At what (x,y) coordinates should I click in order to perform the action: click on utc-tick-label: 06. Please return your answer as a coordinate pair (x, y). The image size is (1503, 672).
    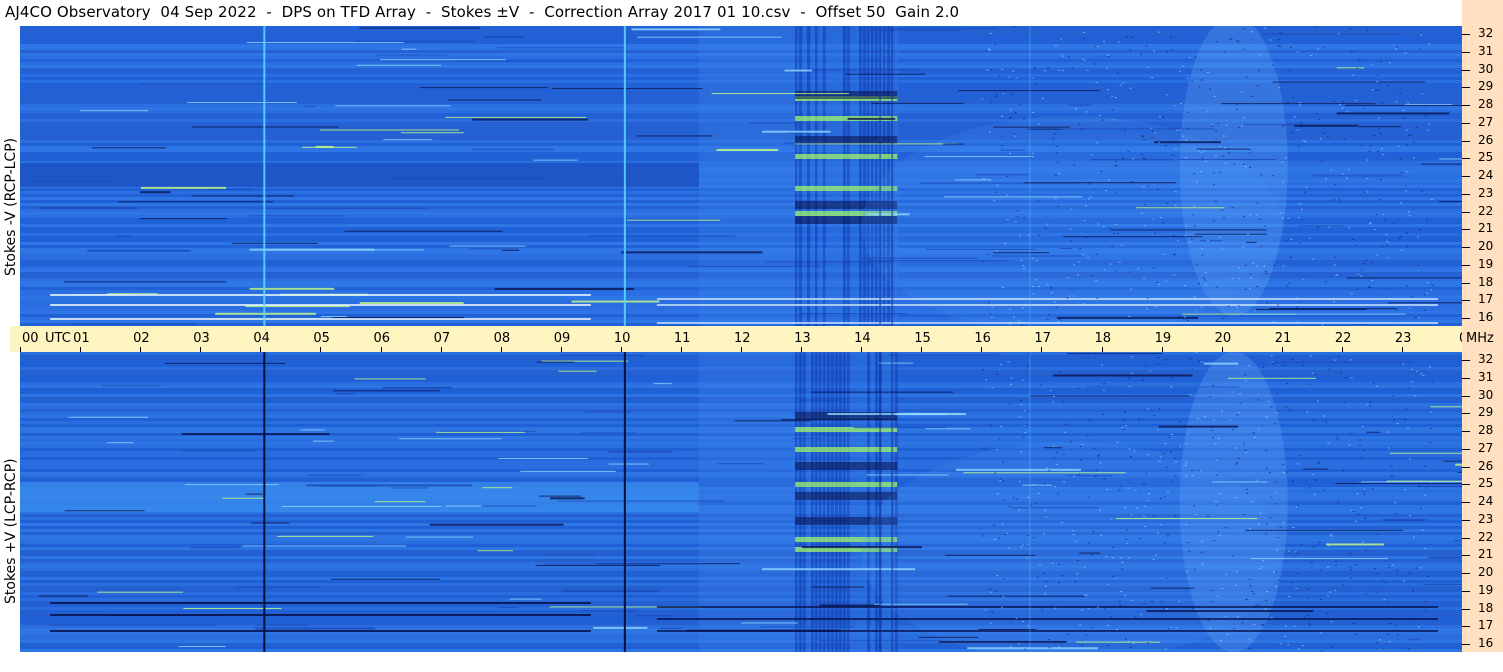
    Looking at the image, I should click on (382, 338).